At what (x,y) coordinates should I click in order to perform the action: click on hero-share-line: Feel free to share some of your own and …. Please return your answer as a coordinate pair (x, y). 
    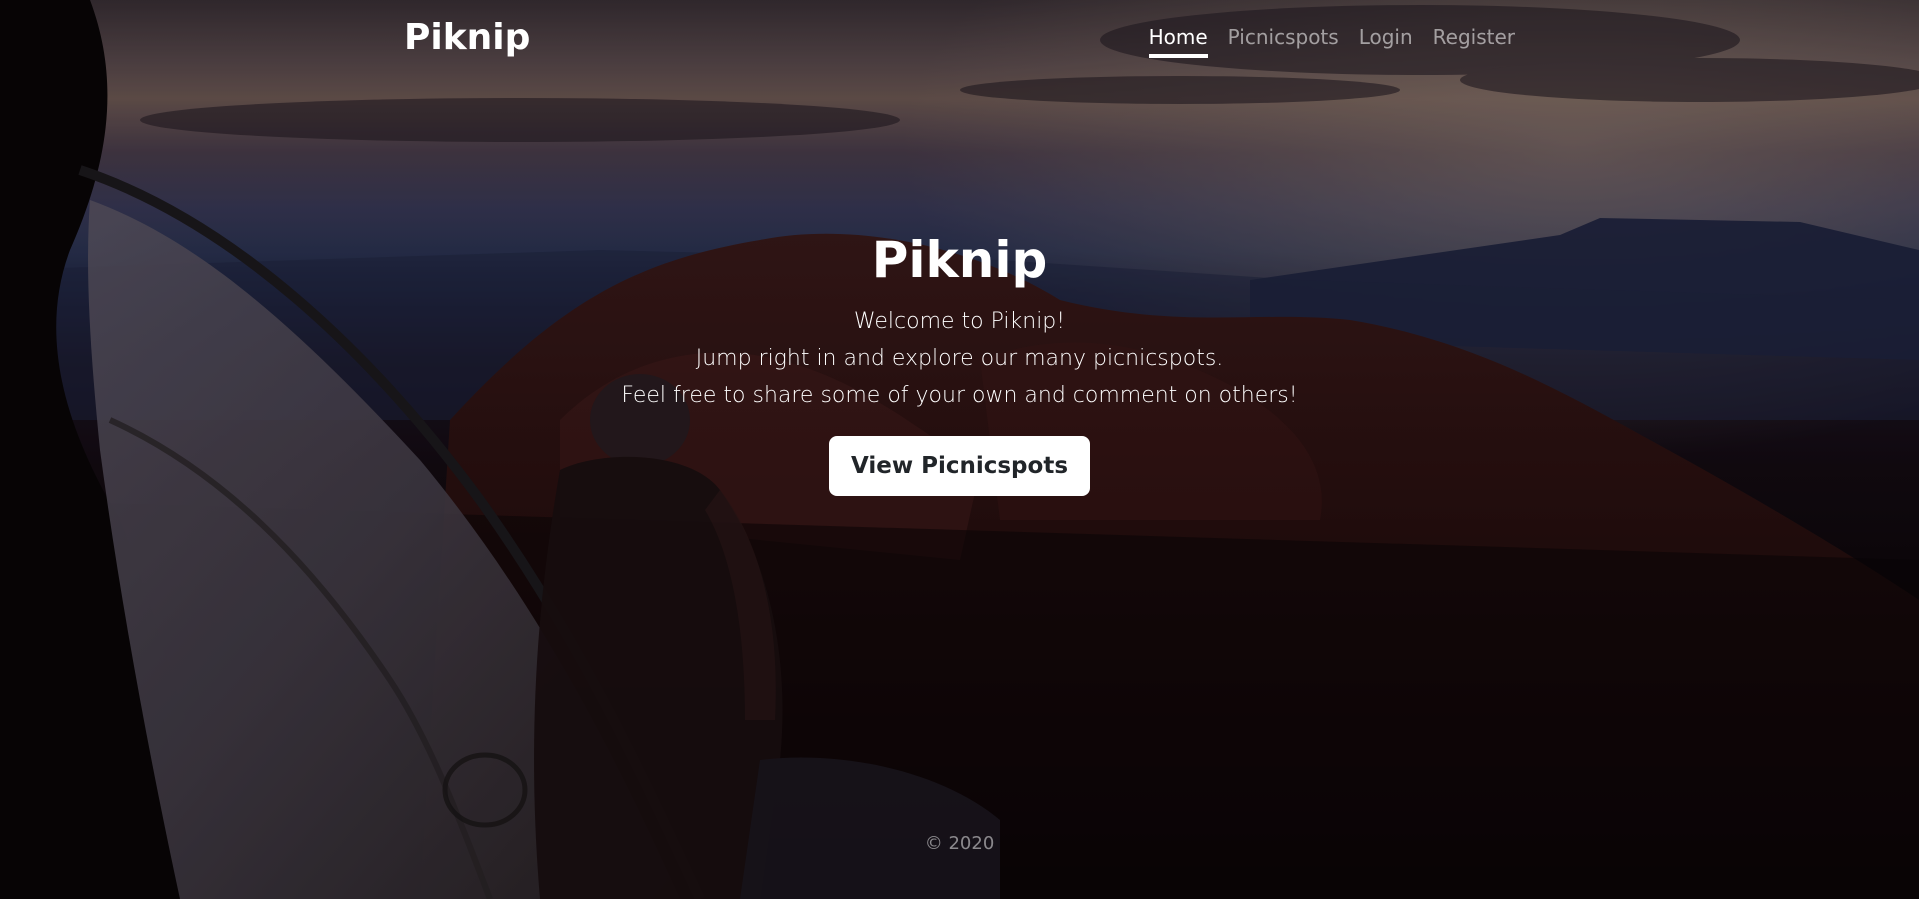
    Looking at the image, I should click on (959, 395).